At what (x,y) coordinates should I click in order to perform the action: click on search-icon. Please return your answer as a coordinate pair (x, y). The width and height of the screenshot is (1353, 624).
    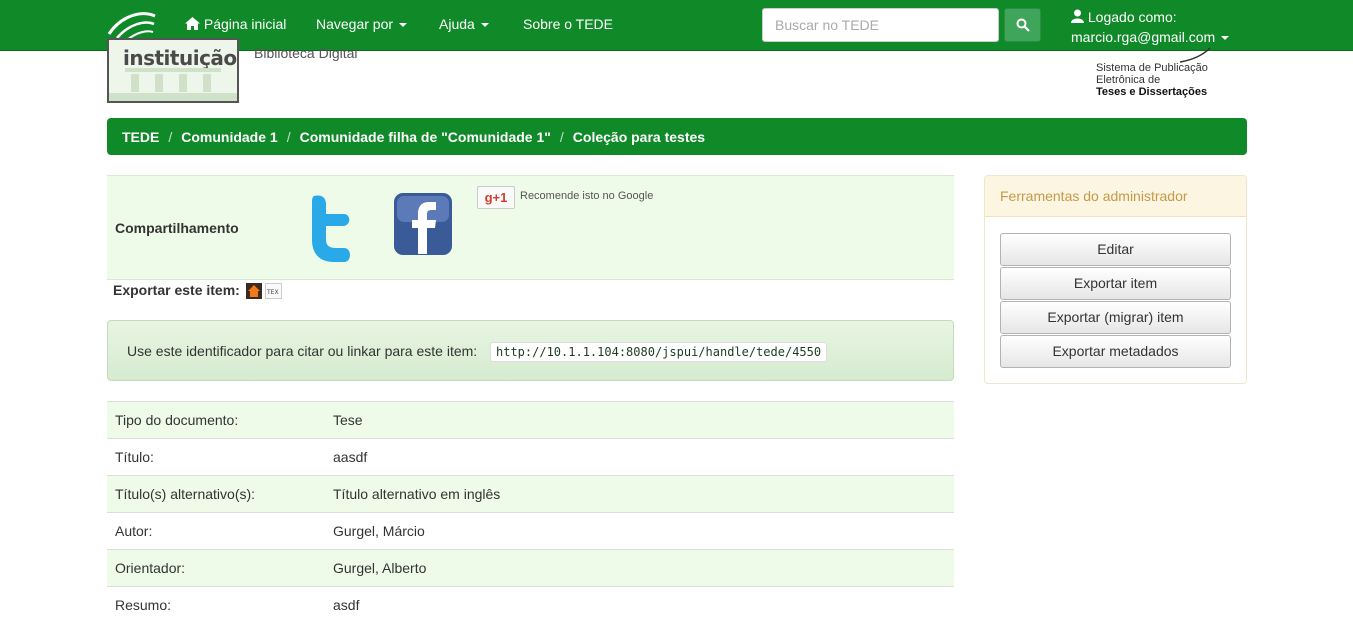
    Looking at the image, I should click on (1023, 25).